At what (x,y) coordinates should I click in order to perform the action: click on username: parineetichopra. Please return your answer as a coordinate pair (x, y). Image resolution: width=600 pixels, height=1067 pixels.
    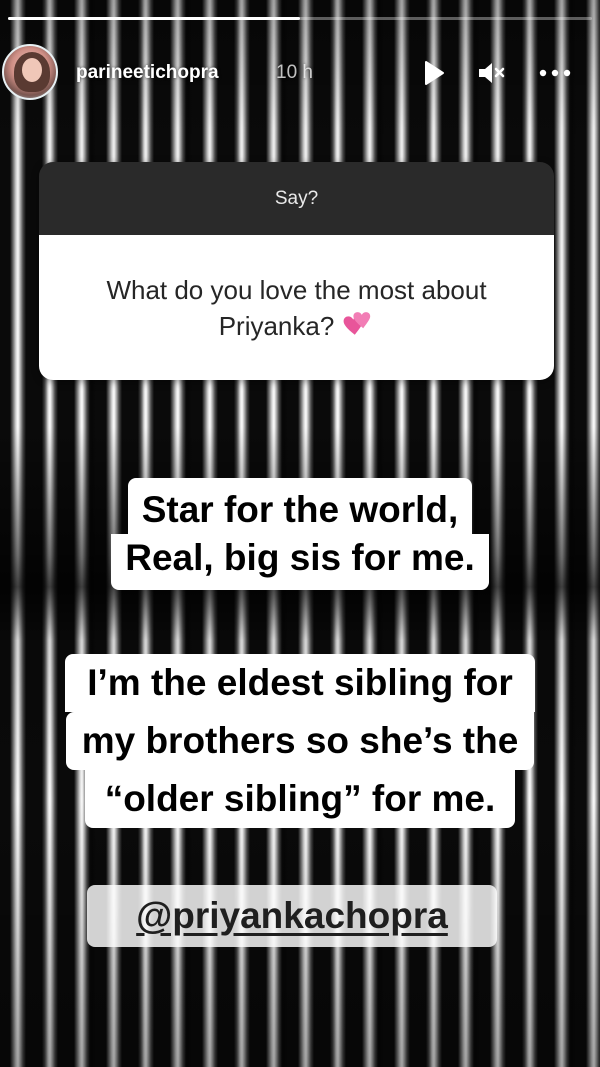
    Looking at the image, I should click on (147, 73).